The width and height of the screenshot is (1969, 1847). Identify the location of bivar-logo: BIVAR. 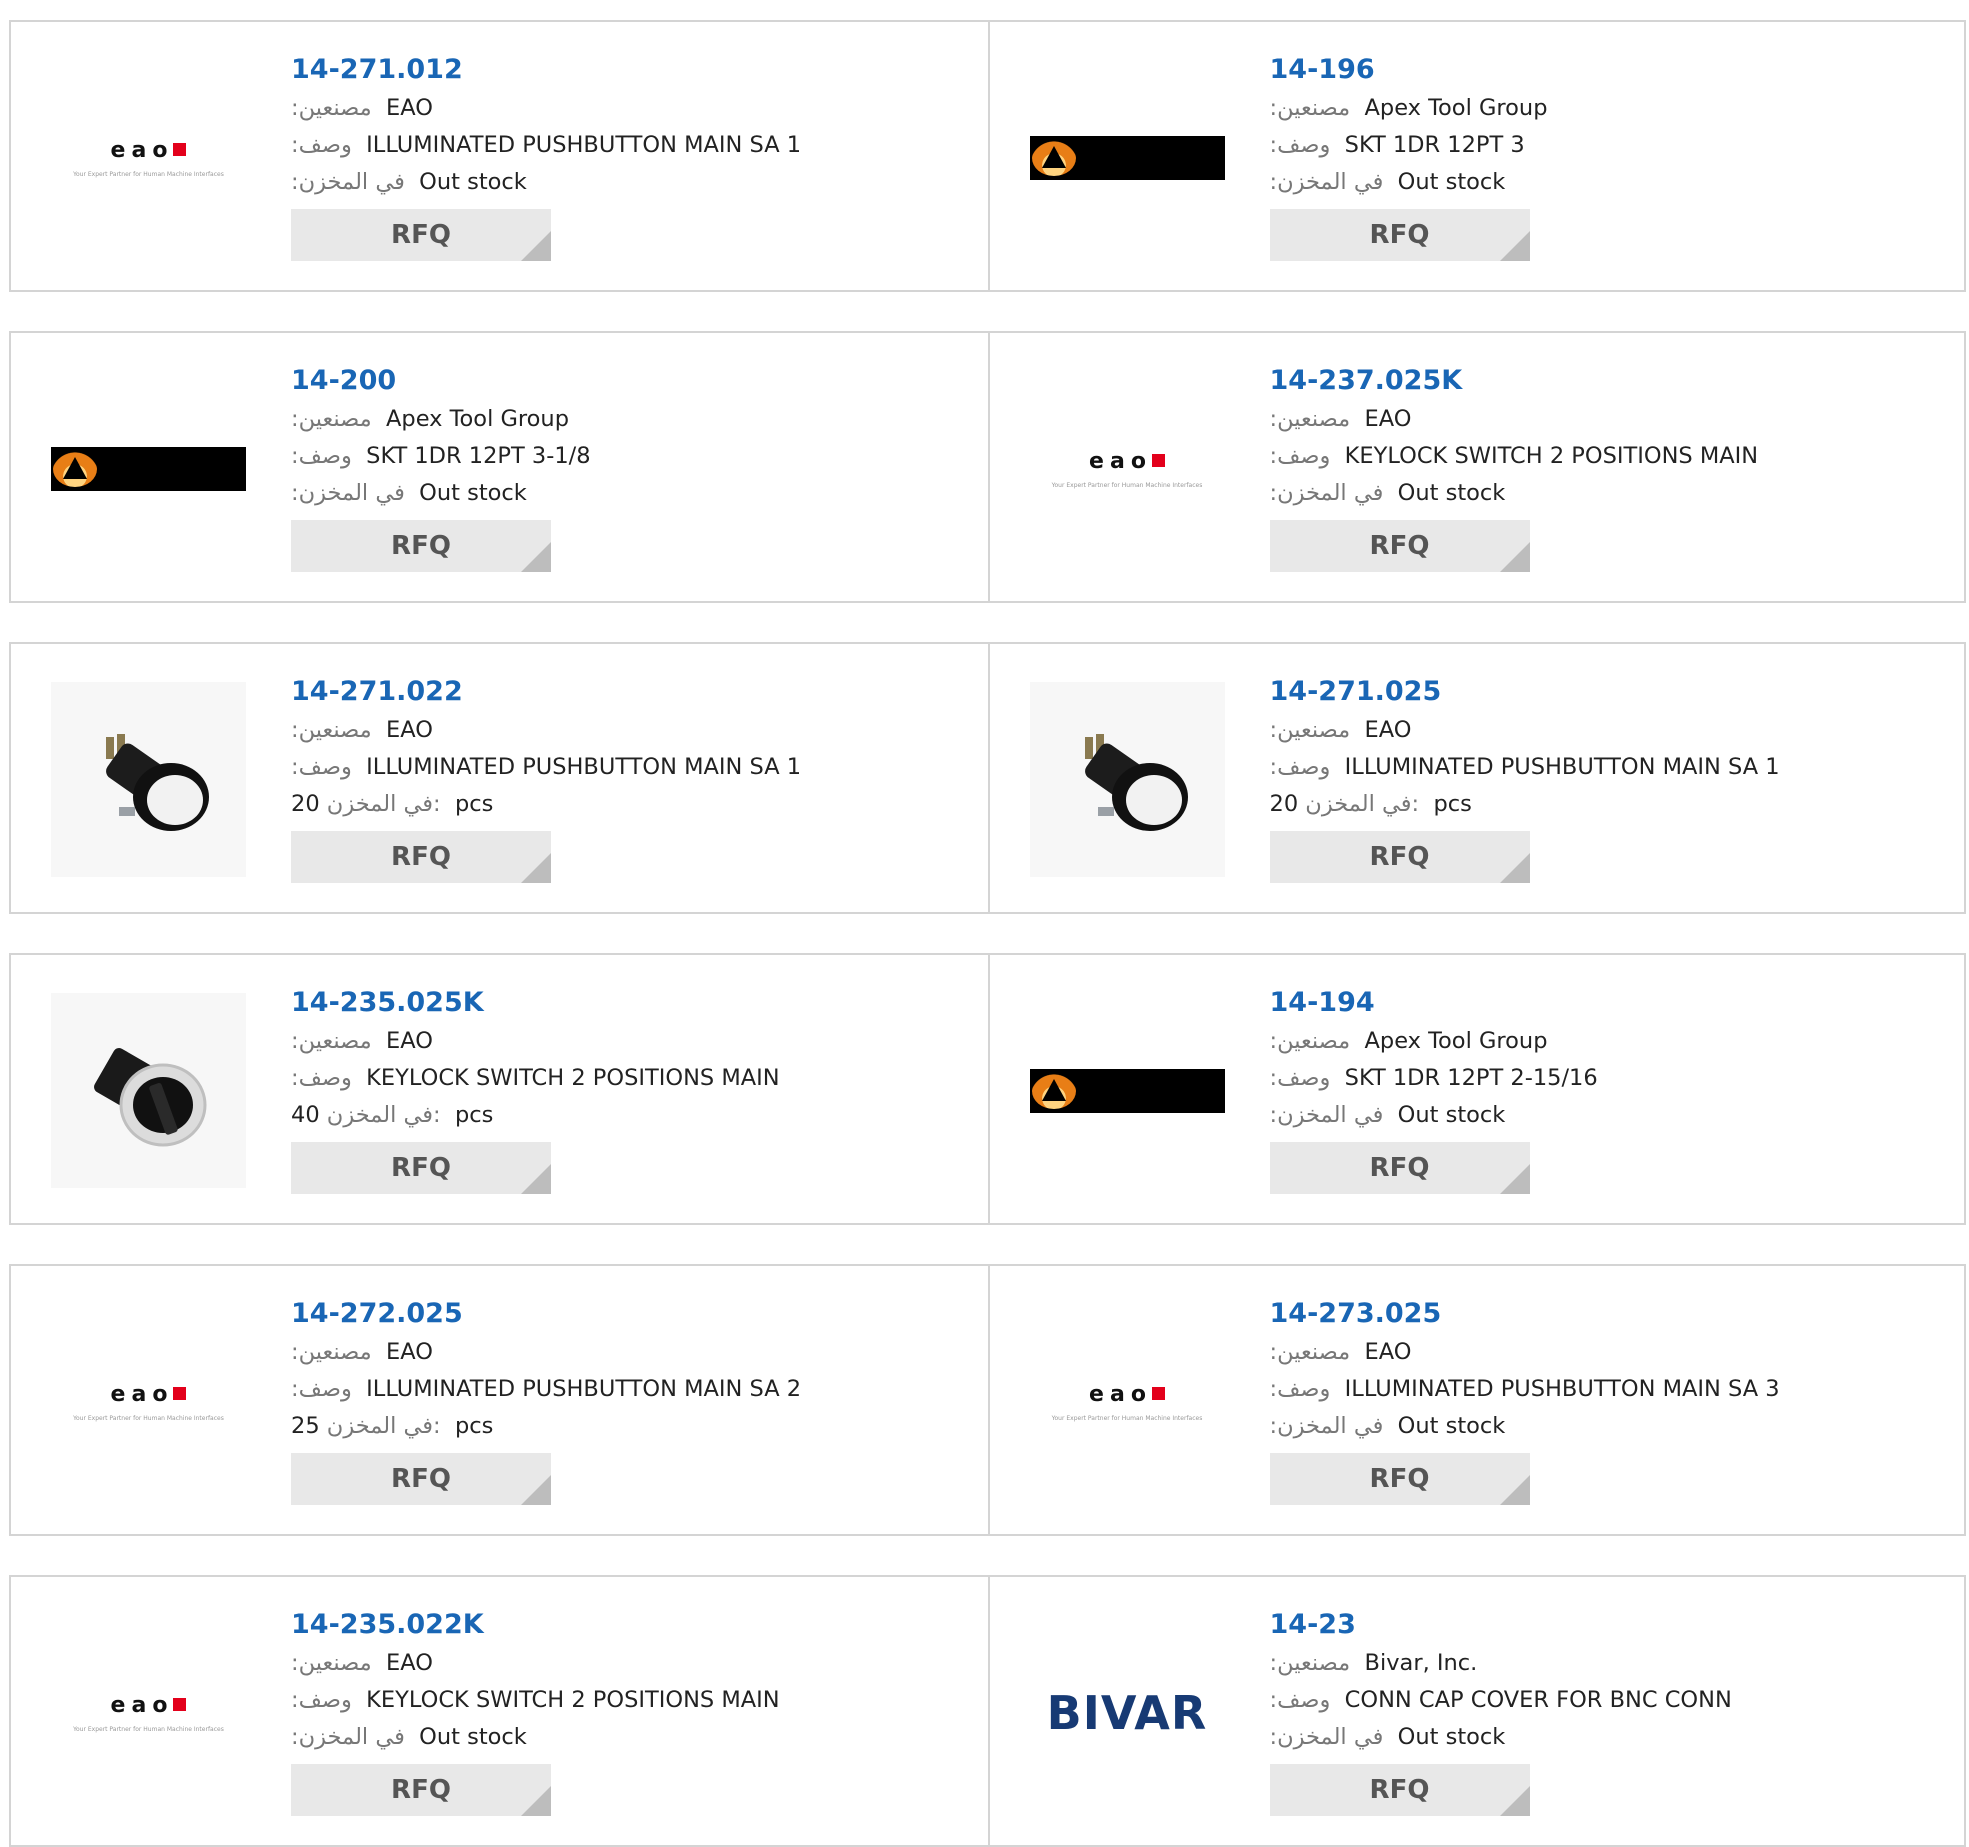
(1127, 1712).